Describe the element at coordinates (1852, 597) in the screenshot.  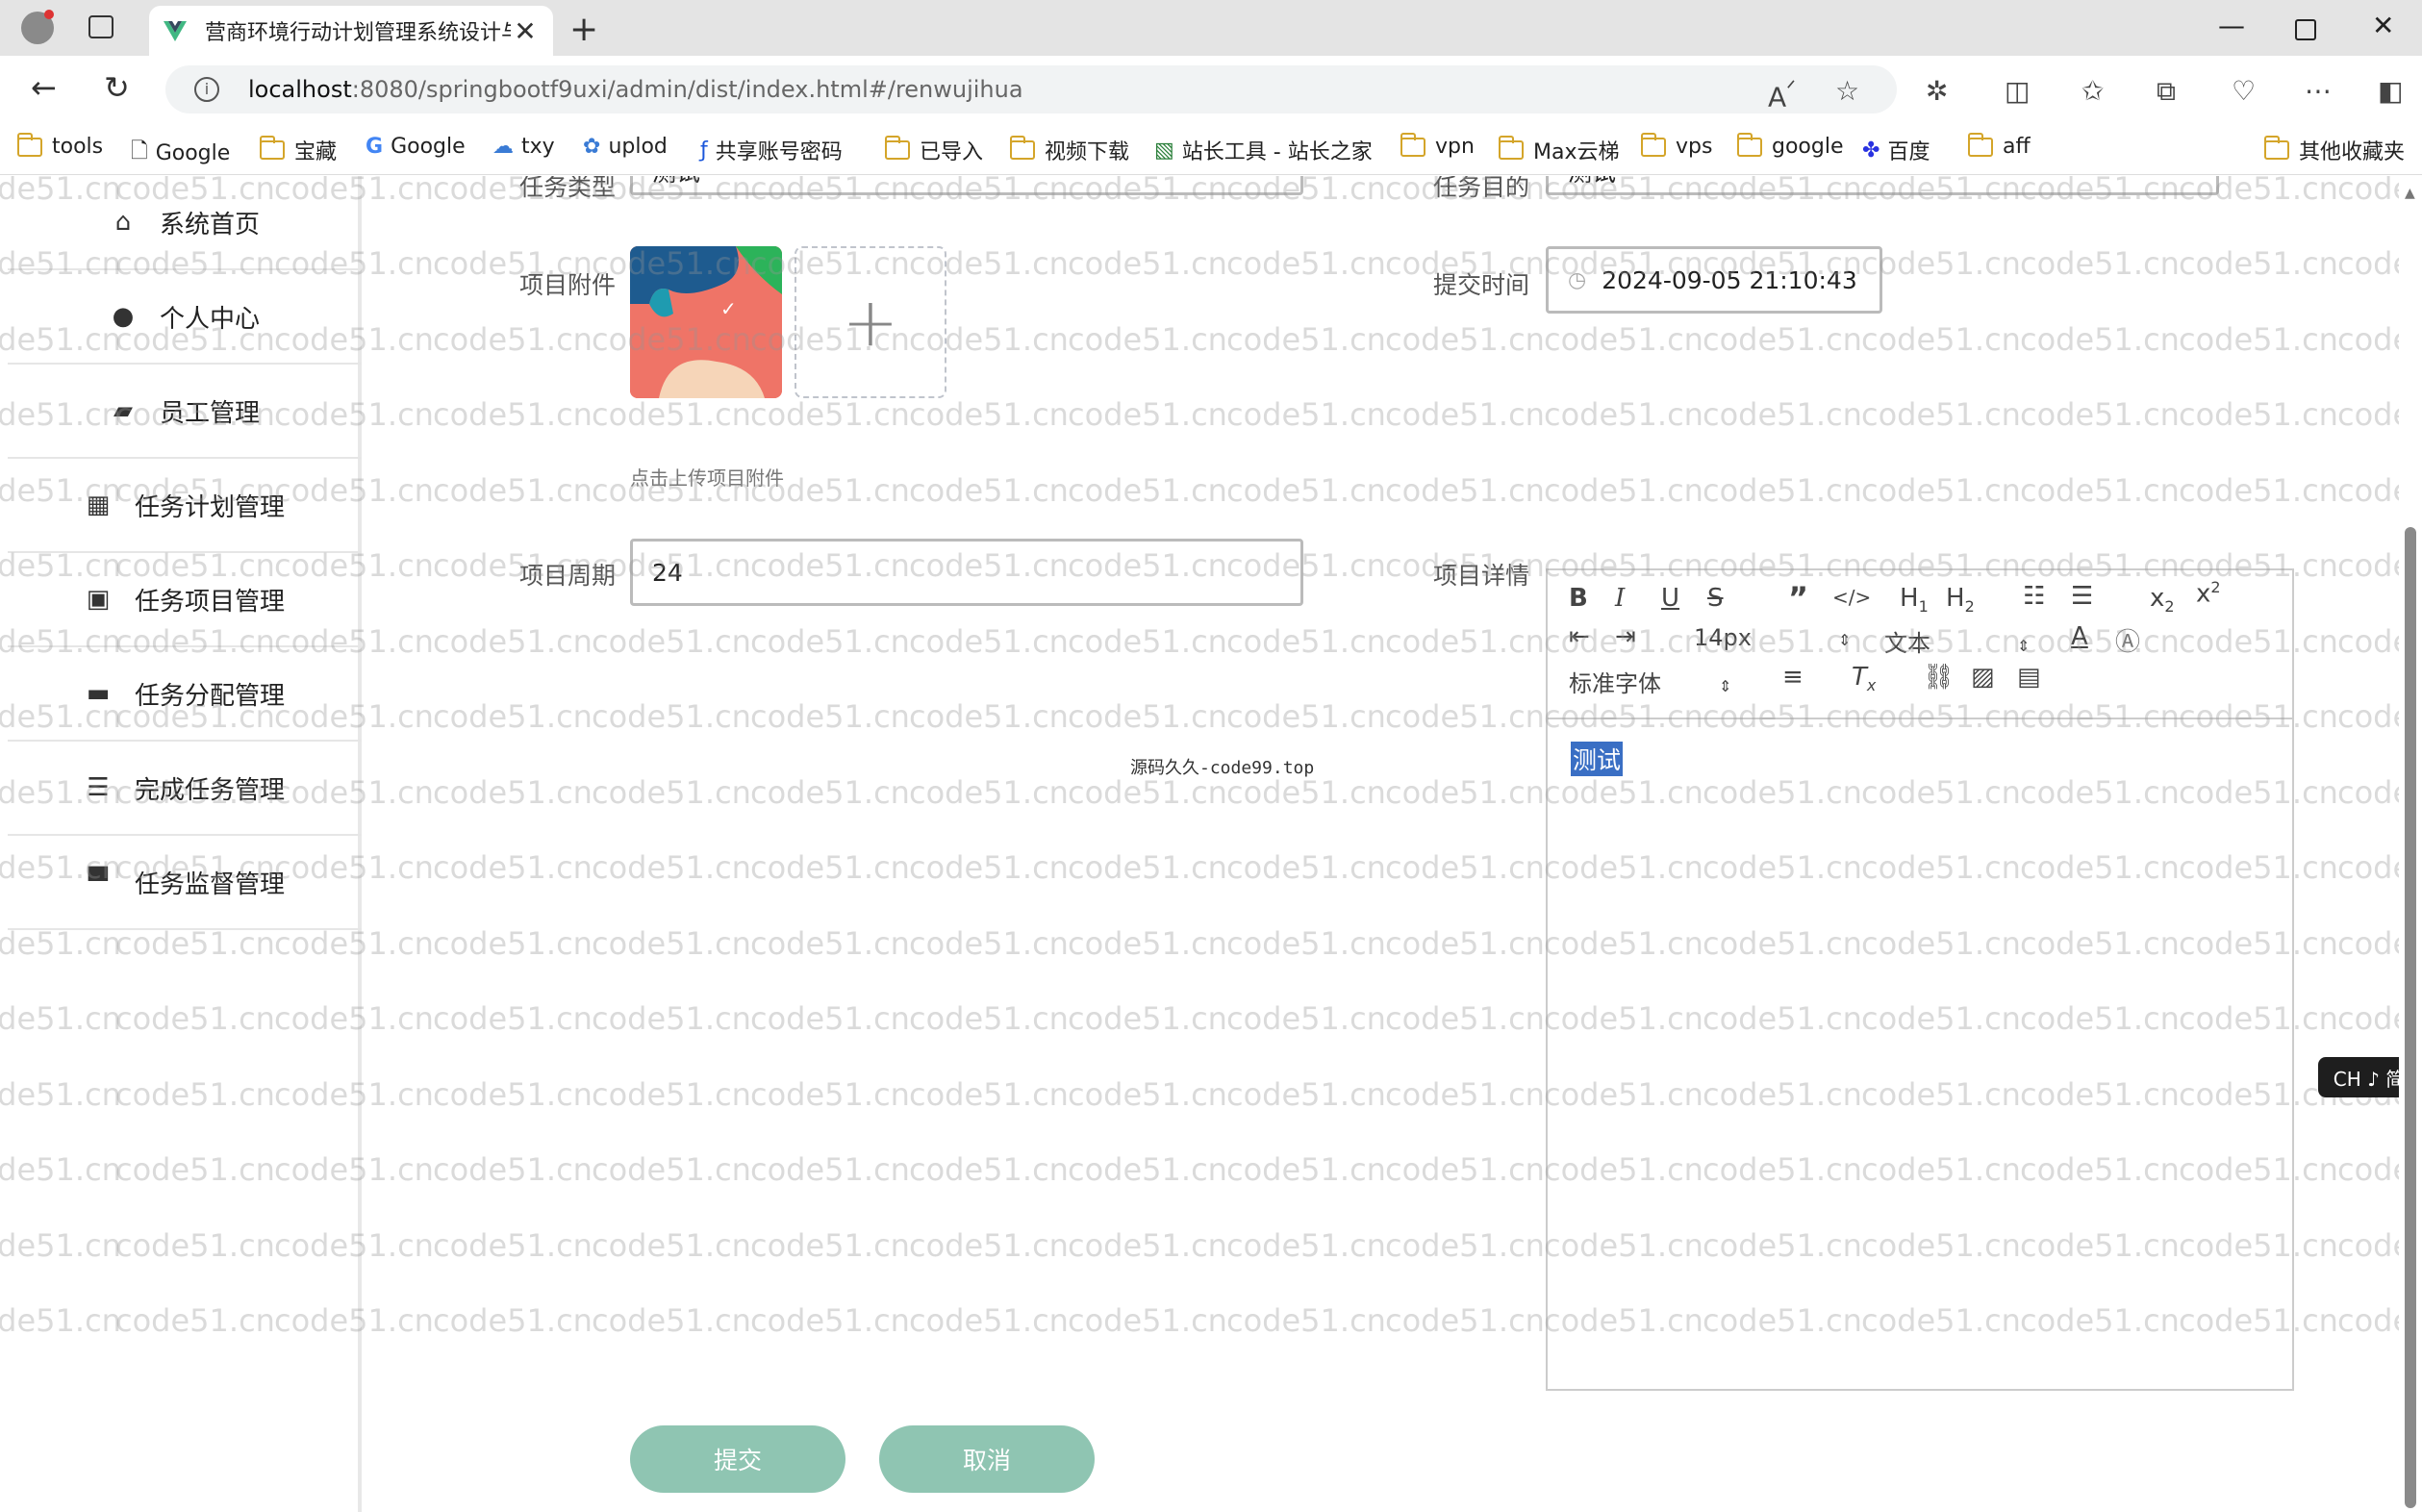
I see `code-block-icon: </>` at that location.